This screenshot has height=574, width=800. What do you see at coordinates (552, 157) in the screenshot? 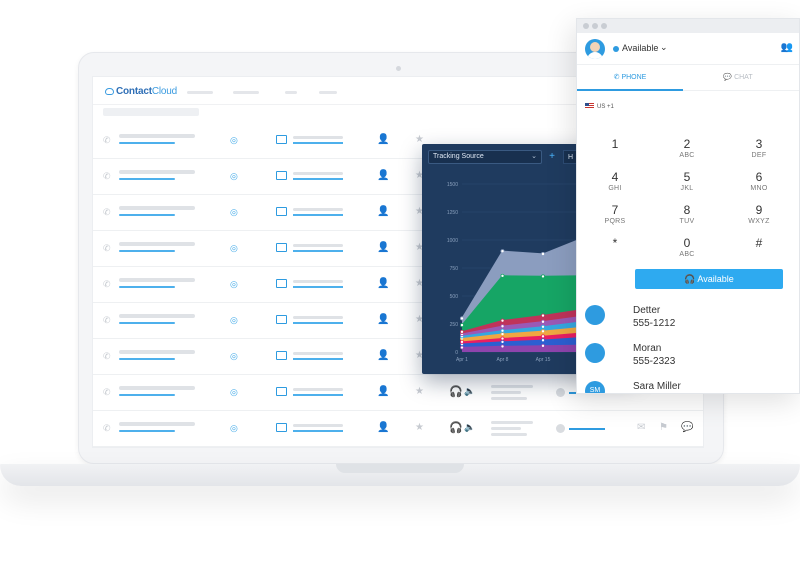
I see `add-series-button: +` at bounding box center [552, 157].